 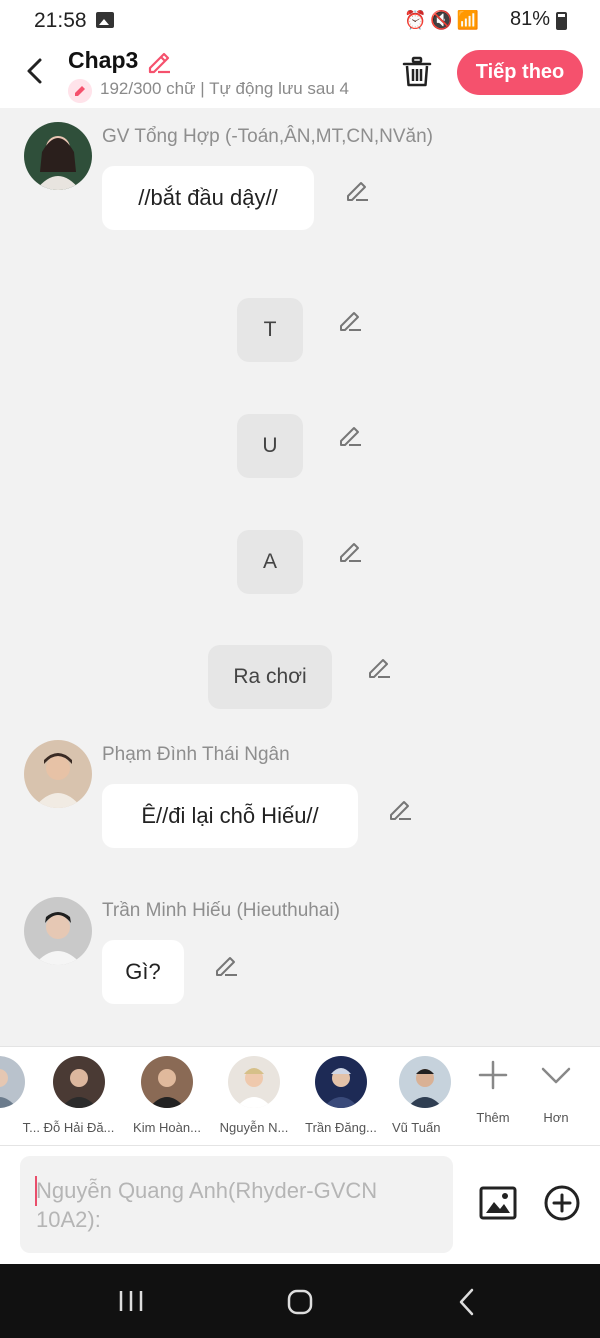 I want to click on compose-bar, so click(x=300, y=1205).